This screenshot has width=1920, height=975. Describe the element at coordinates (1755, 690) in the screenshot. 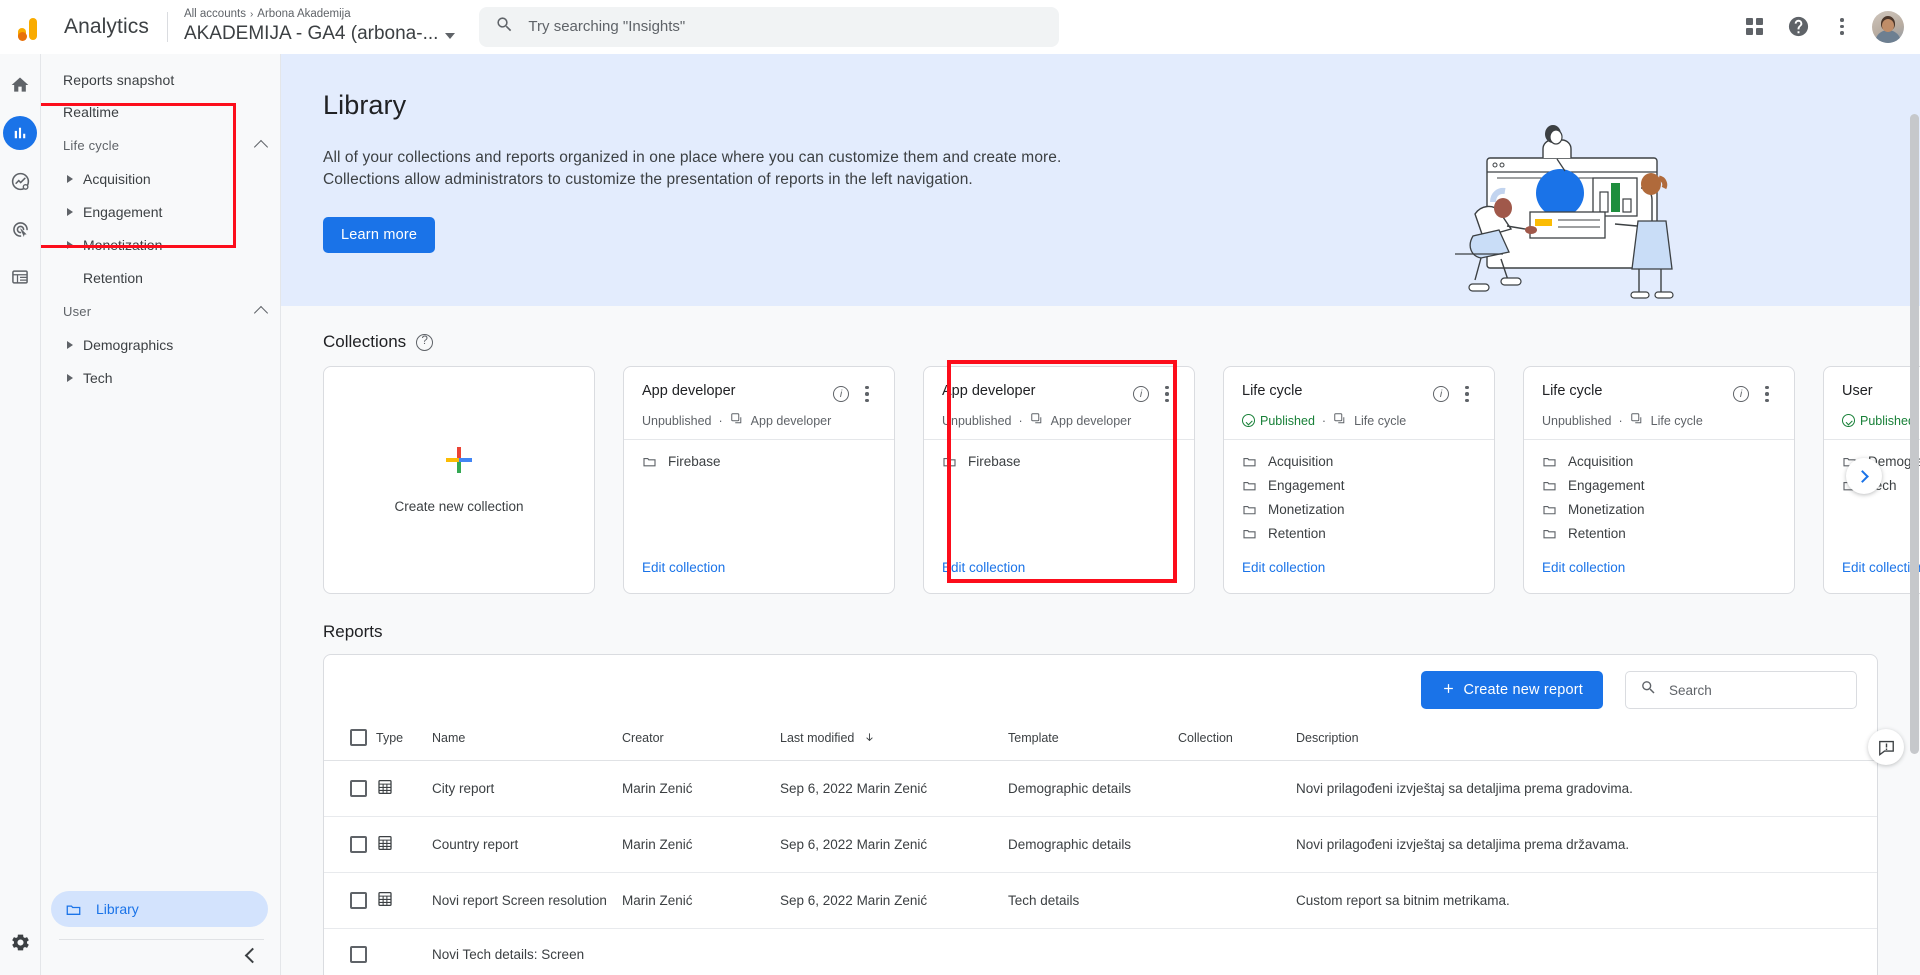

I see `reports-search-input` at that location.